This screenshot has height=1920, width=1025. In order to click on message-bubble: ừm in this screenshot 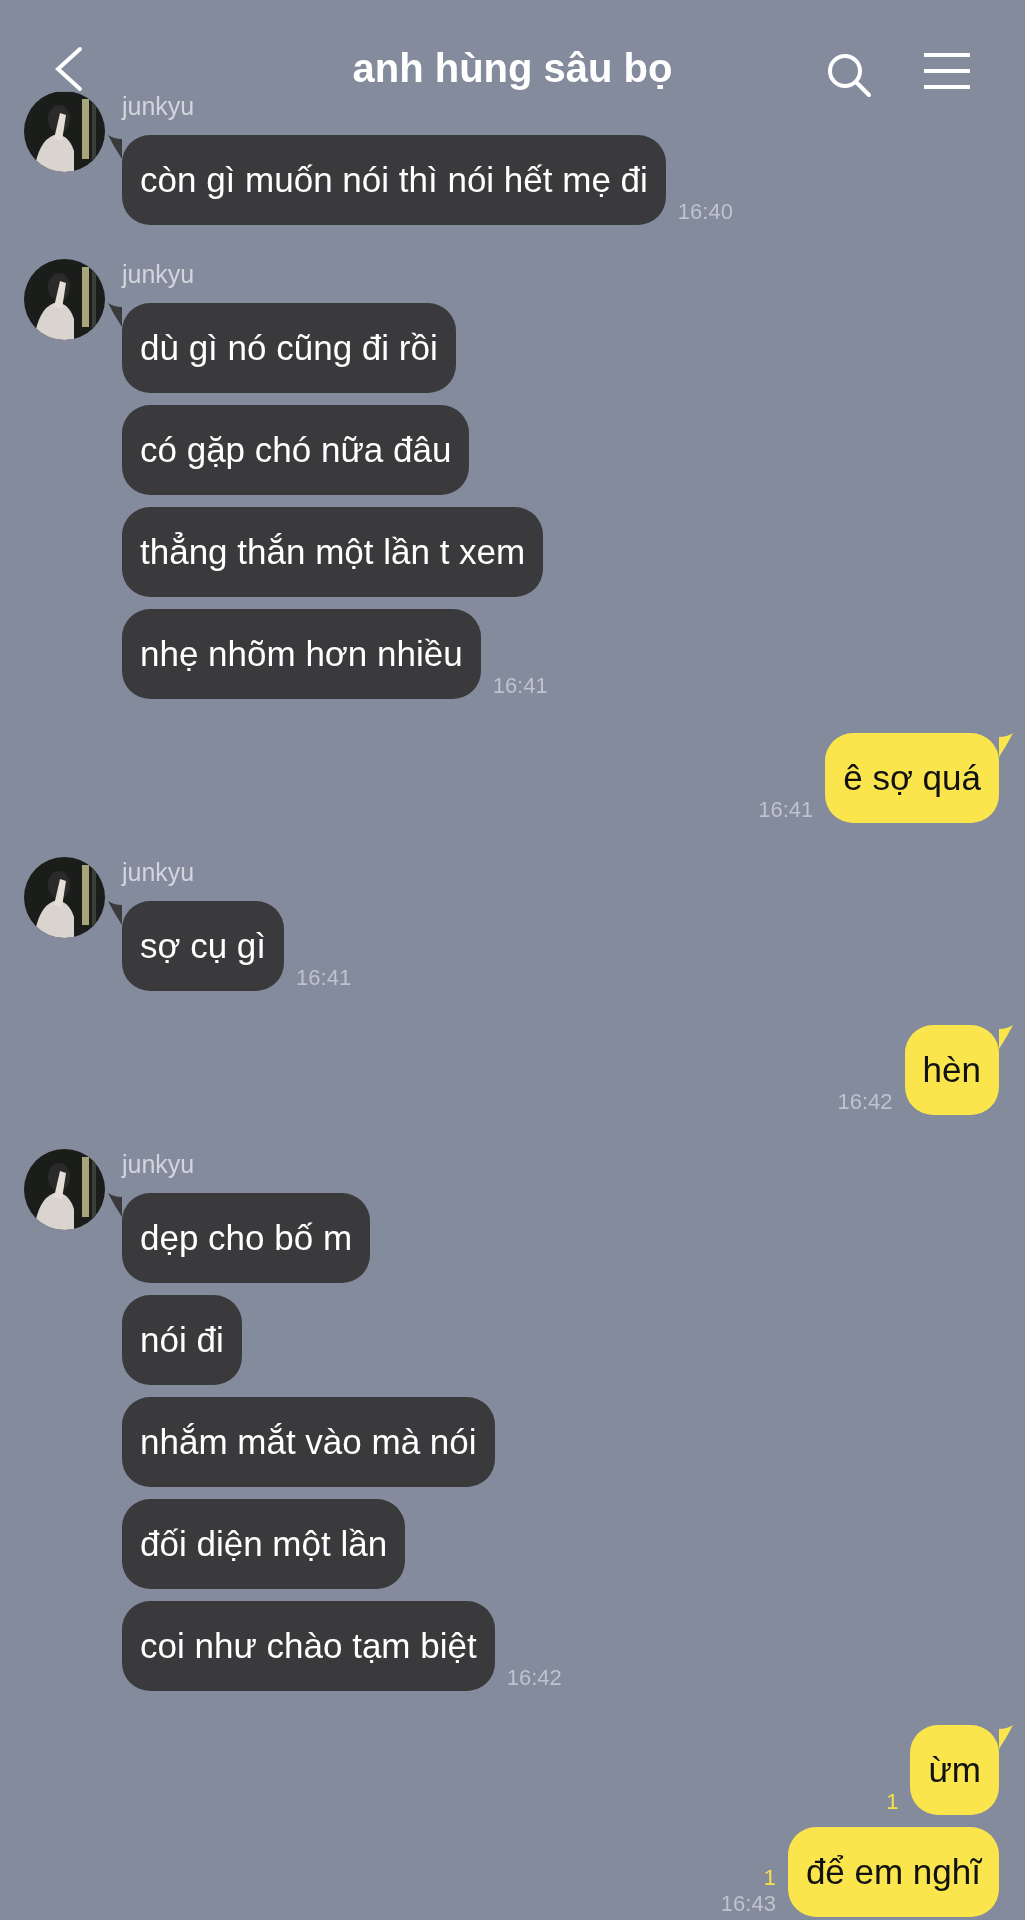, I will do `click(954, 1770)`.